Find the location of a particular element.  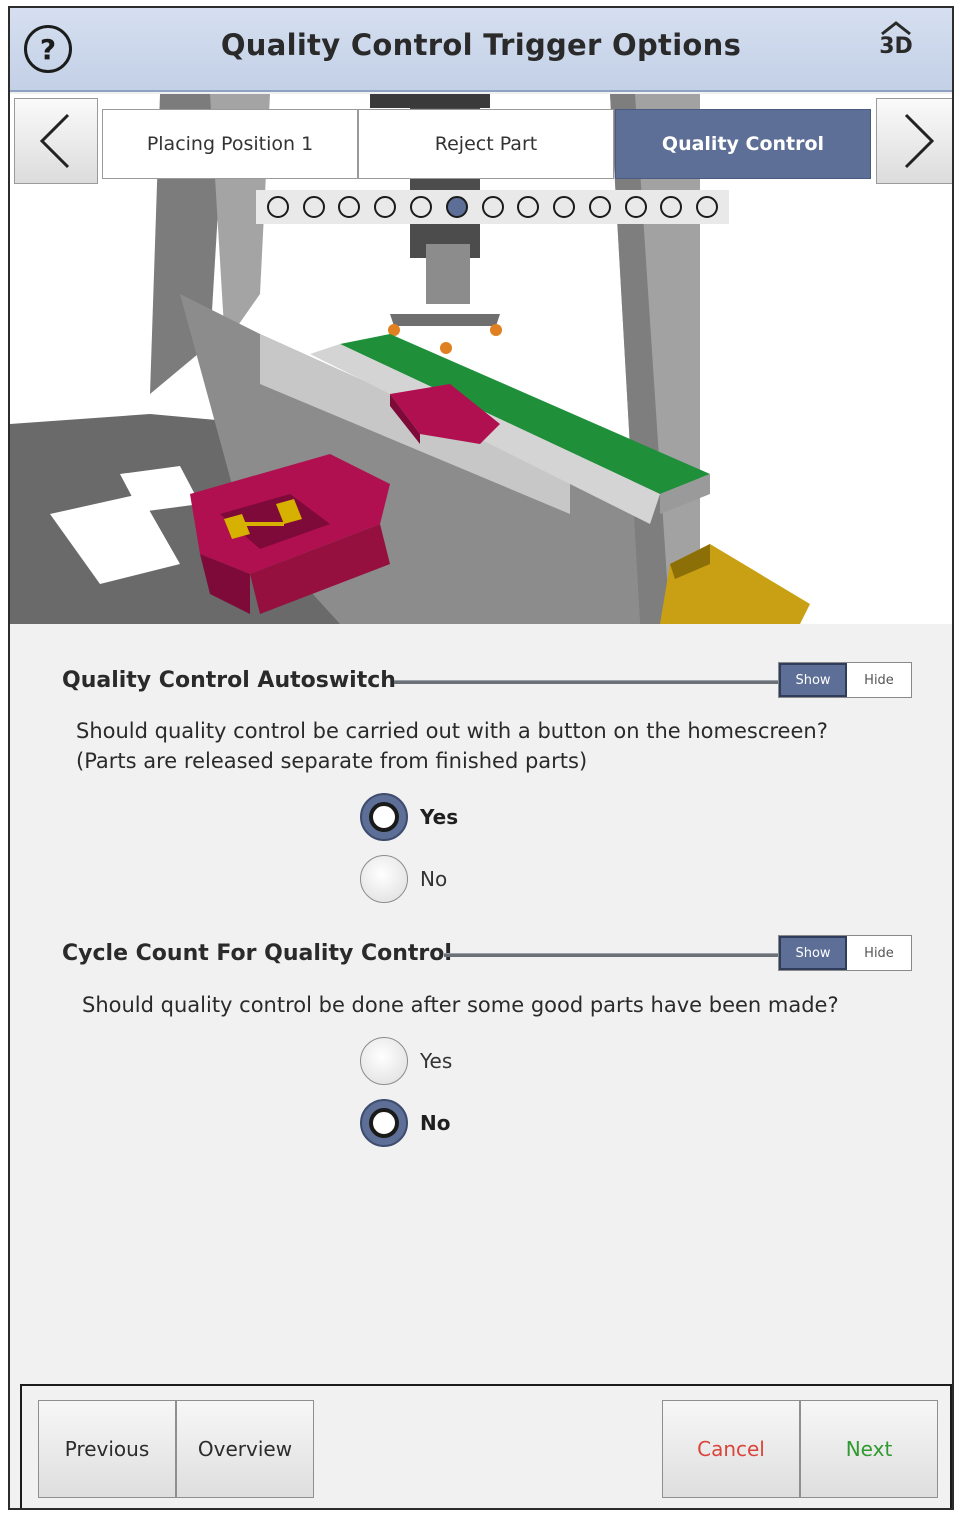

title-bar: ? Quality Control Trigger Options 3D is located at coordinates (481, 50).